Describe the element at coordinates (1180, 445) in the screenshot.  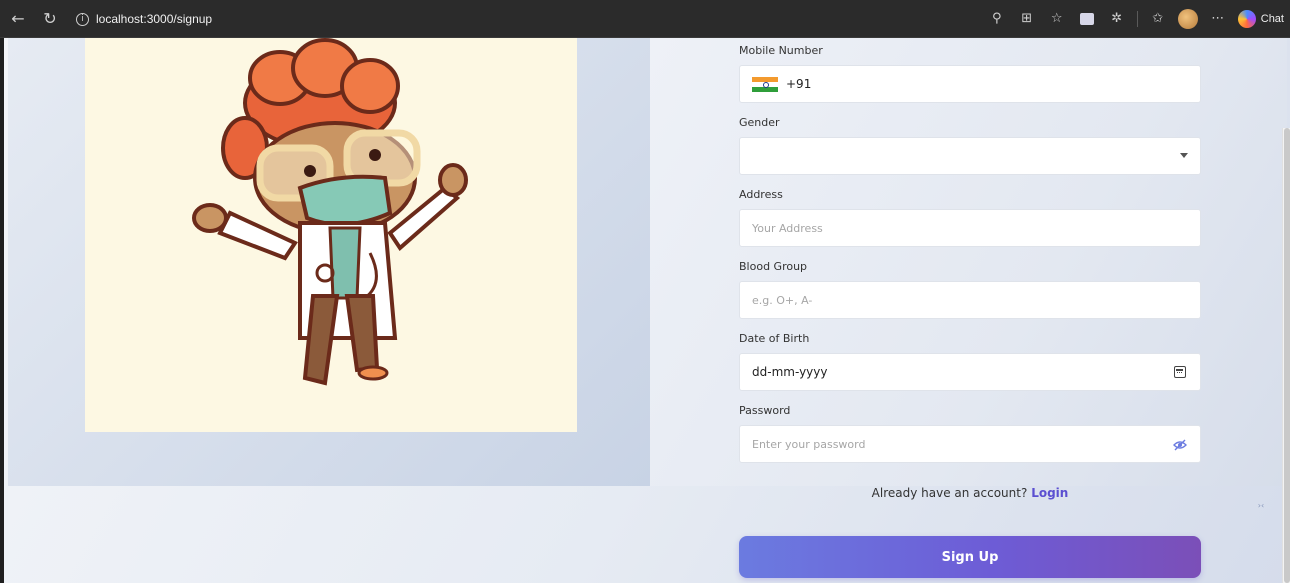
I see `eye-off-icon` at that location.